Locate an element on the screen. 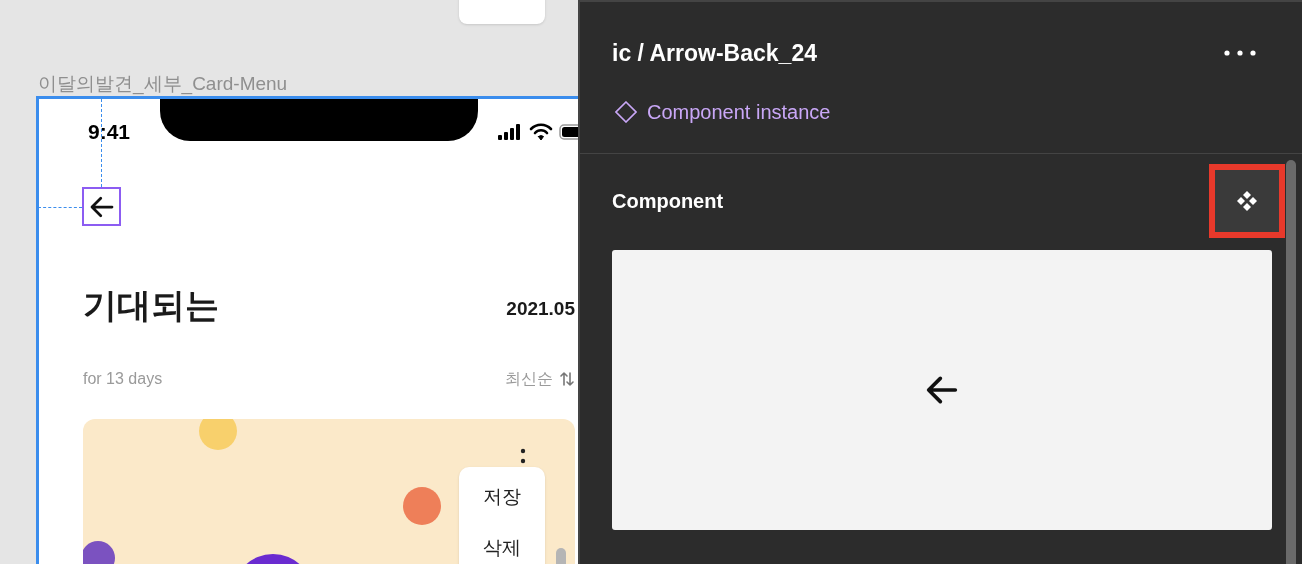 The image size is (1302, 564). frame-label: 이달의발견_세부_Card-Menu is located at coordinates (163, 84).